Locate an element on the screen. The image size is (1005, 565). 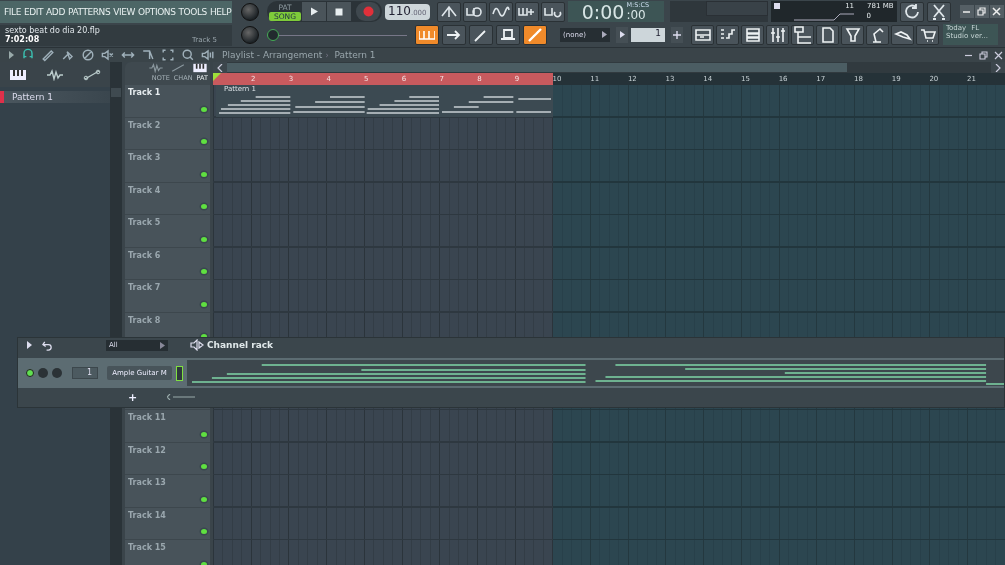
scroll-left-button is located at coordinates (220, 67).